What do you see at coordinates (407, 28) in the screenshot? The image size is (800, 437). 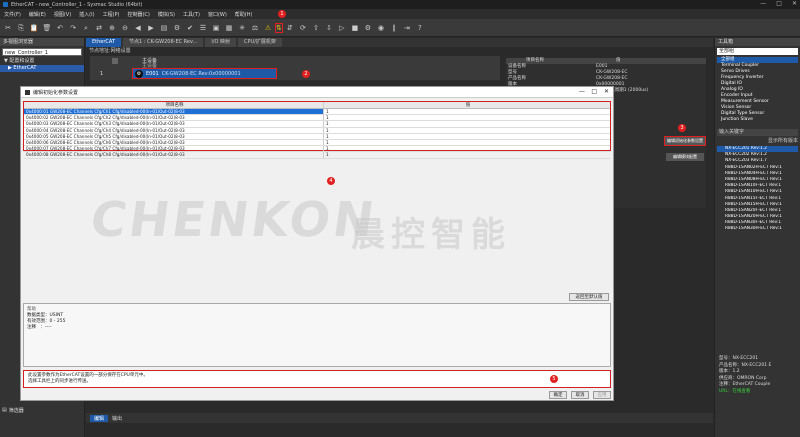 I see `step-icon: ⇥` at bounding box center [407, 28].